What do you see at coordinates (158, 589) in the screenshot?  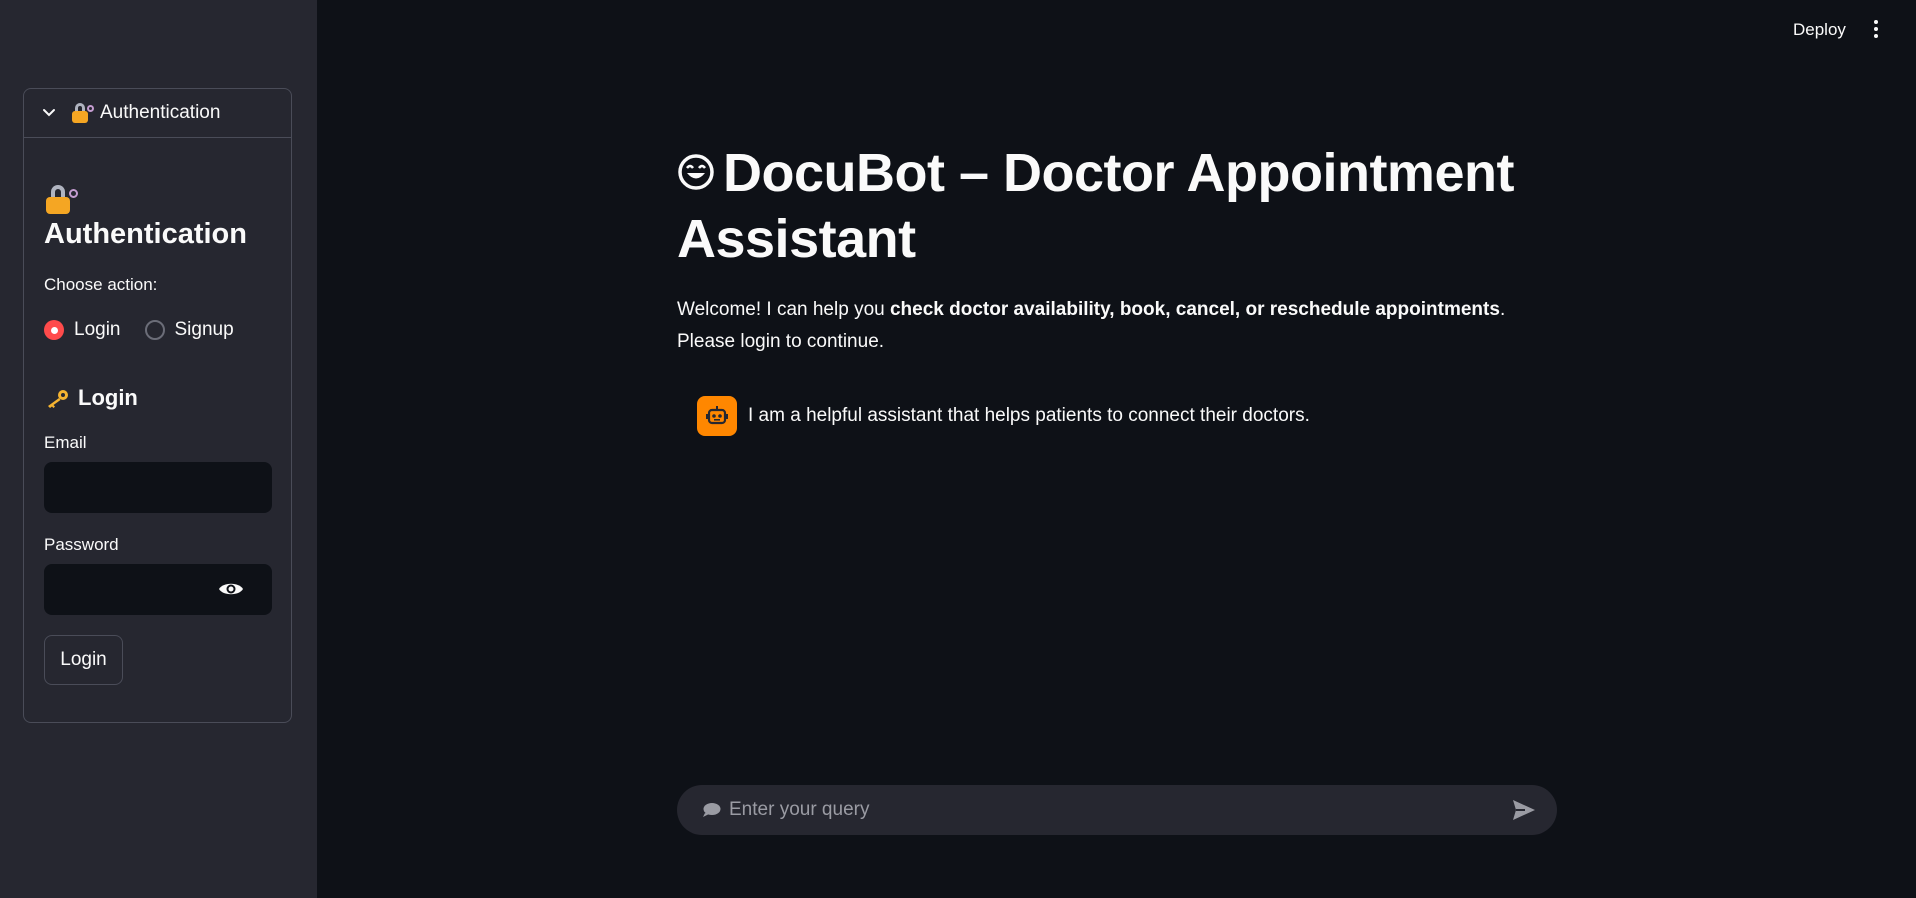 I see `password-field` at bounding box center [158, 589].